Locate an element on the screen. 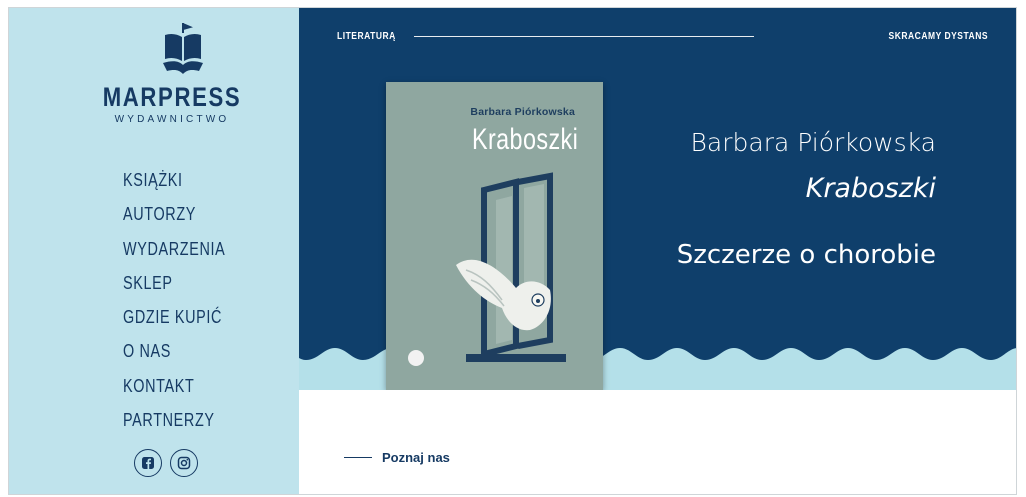  brand-subtitle: WYDAWNICTWO is located at coordinates (172, 119).